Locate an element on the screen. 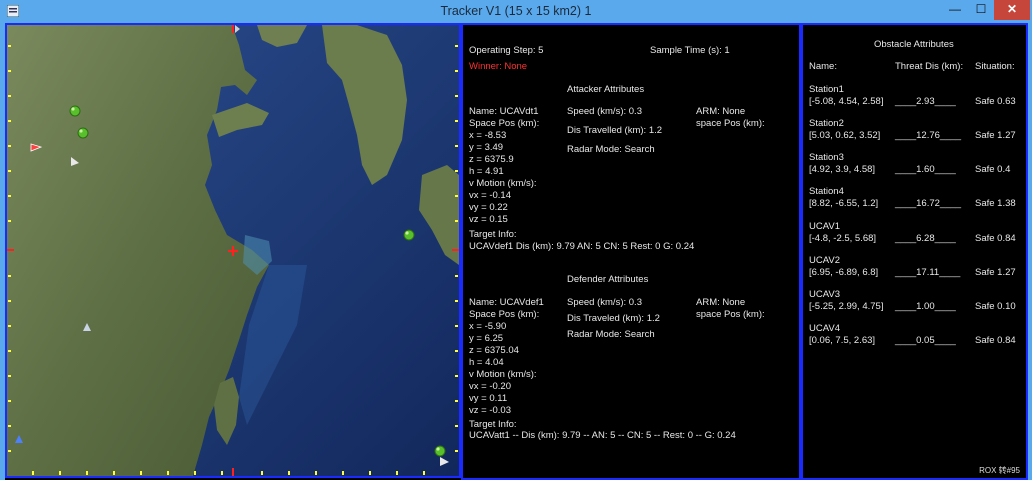  defender-v-motion-label: v Motion (km/s): is located at coordinates (503, 374).